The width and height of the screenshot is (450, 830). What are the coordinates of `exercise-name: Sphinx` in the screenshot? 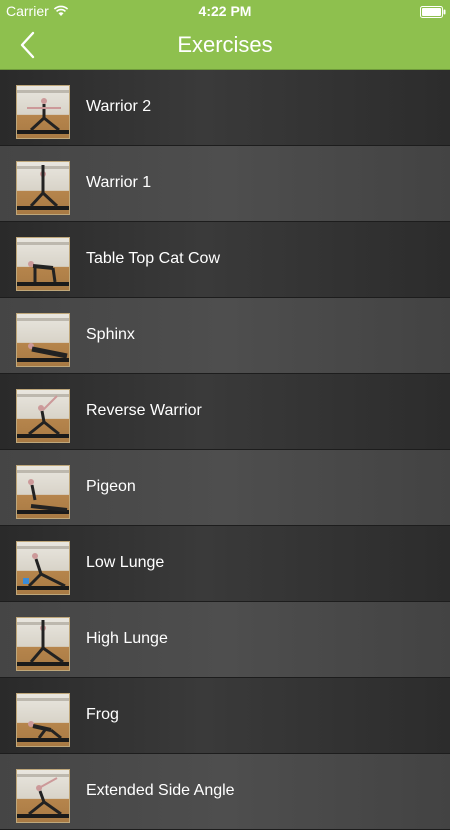 It's located at (110, 334).